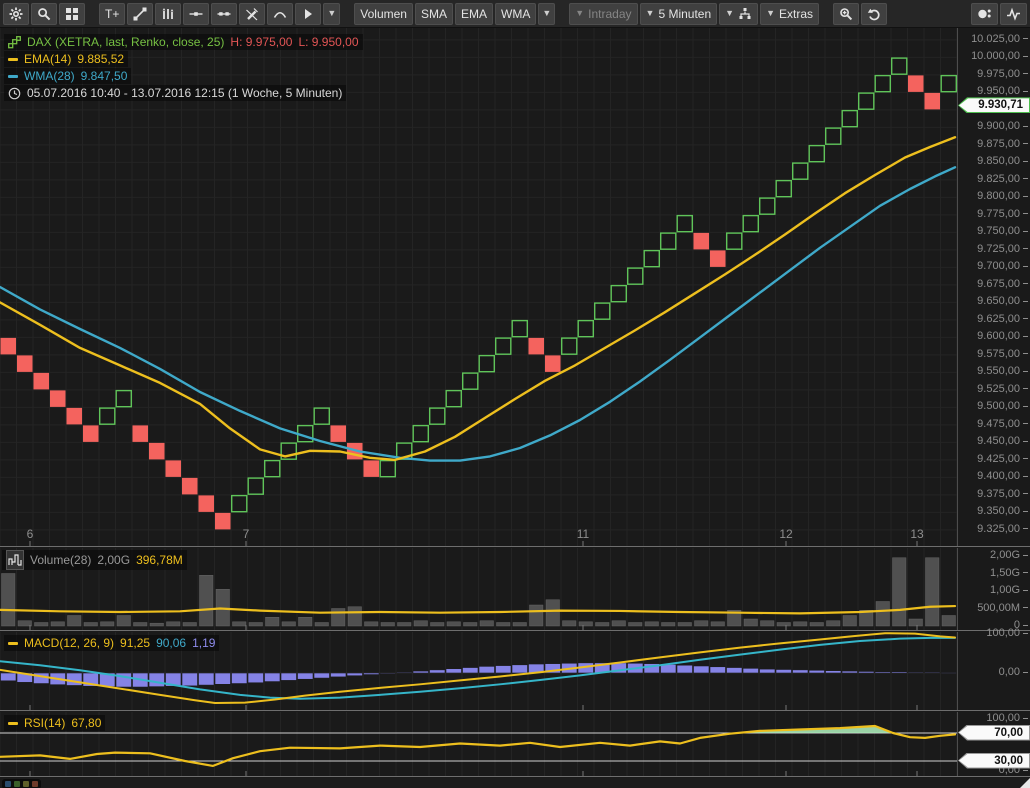 Image resolution: width=1030 pixels, height=788 pixels. I want to click on intraday-dropdown: ▼ Intraday, so click(603, 13).